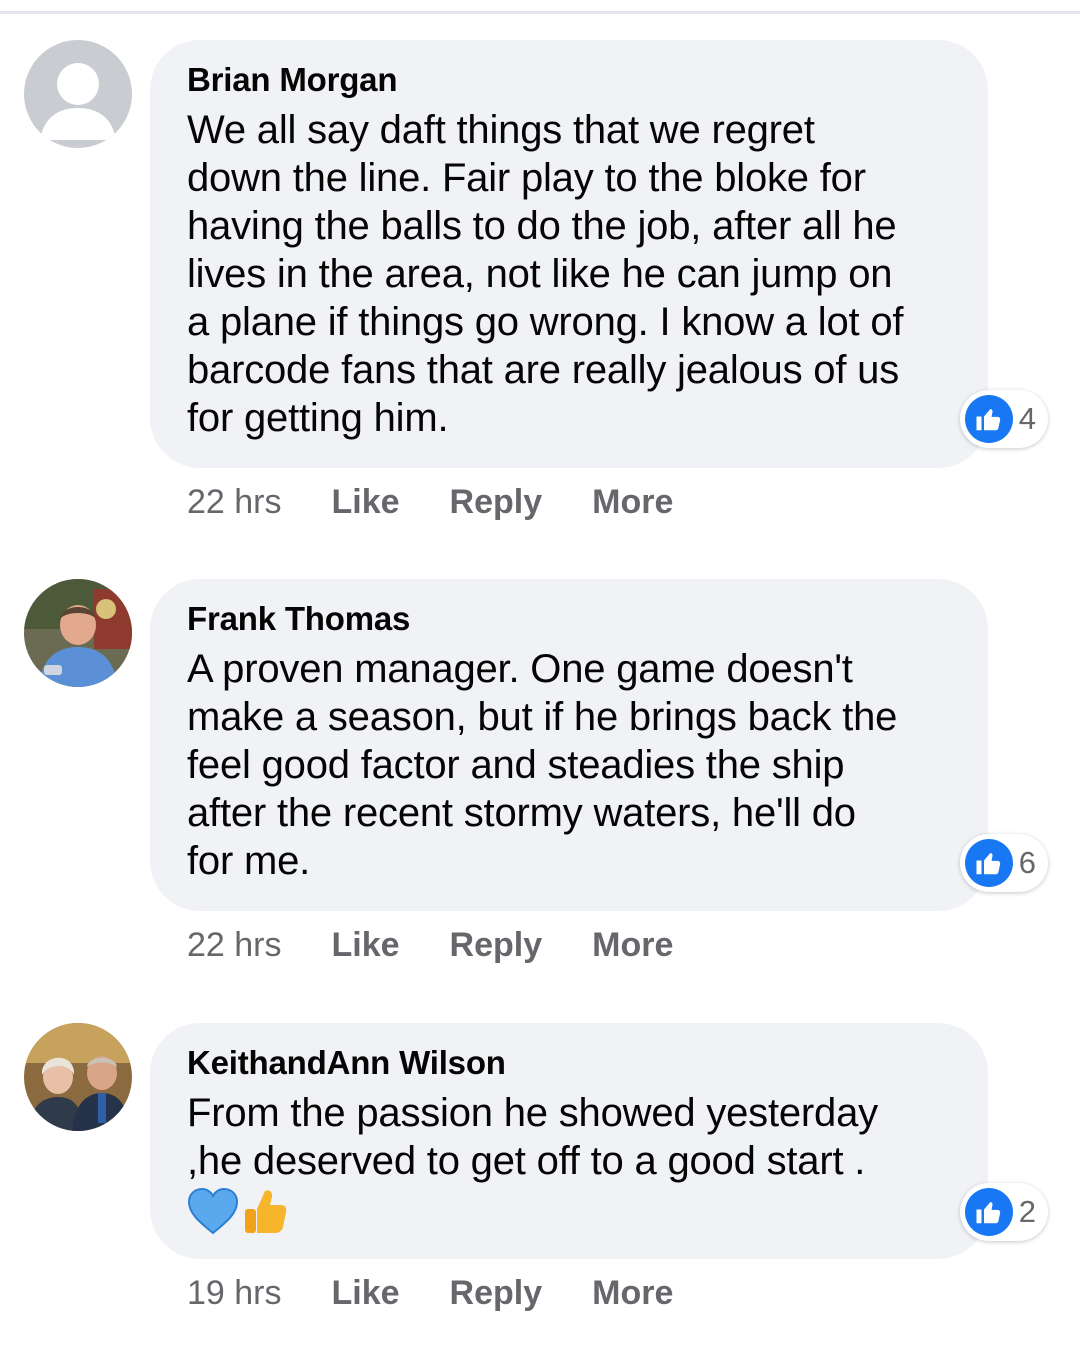 The height and width of the screenshot is (1356, 1080). What do you see at coordinates (1027, 418) in the screenshot?
I see `reaction-count: 4` at bounding box center [1027, 418].